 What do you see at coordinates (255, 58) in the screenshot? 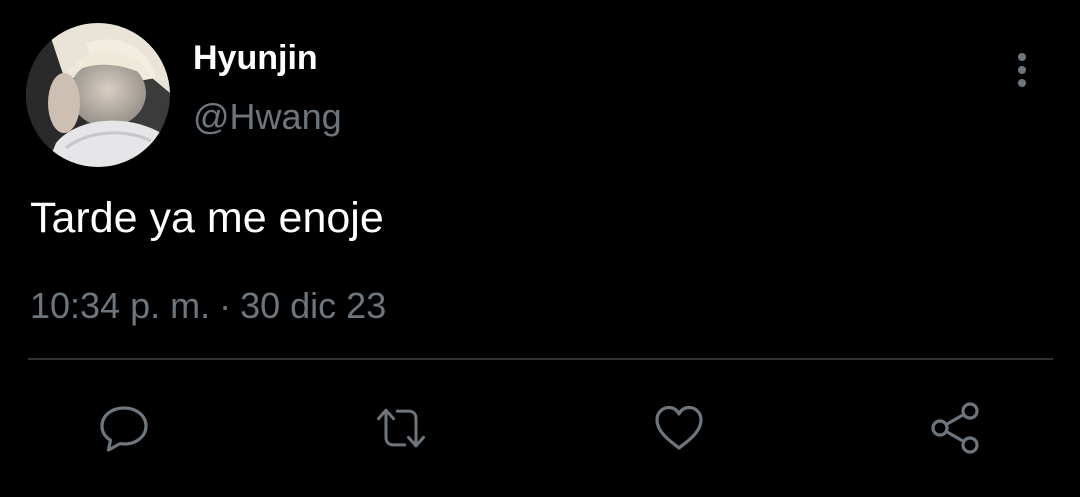
I see `display-name: Hyunjin` at bounding box center [255, 58].